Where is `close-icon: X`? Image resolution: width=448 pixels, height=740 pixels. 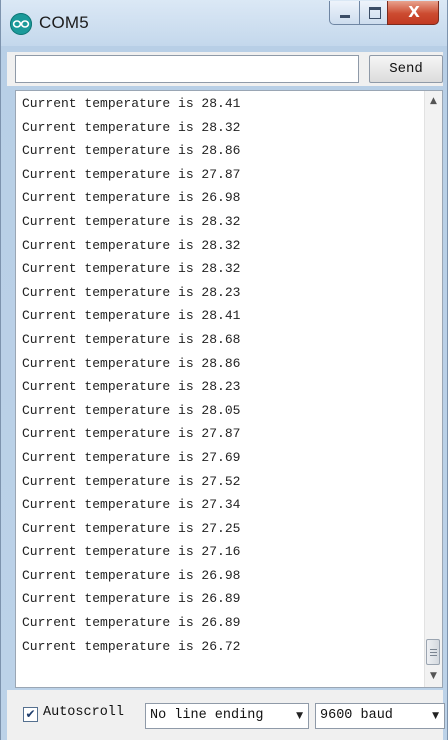 close-icon: X is located at coordinates (414, 12).